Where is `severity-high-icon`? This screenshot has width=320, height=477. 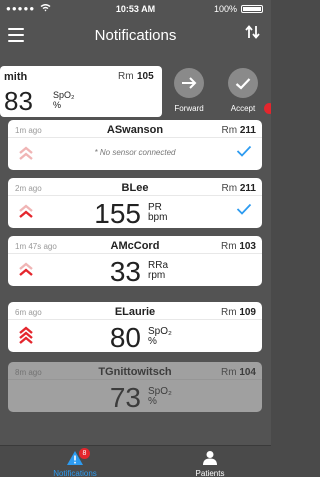
severity-high-icon is located at coordinates (26, 335).